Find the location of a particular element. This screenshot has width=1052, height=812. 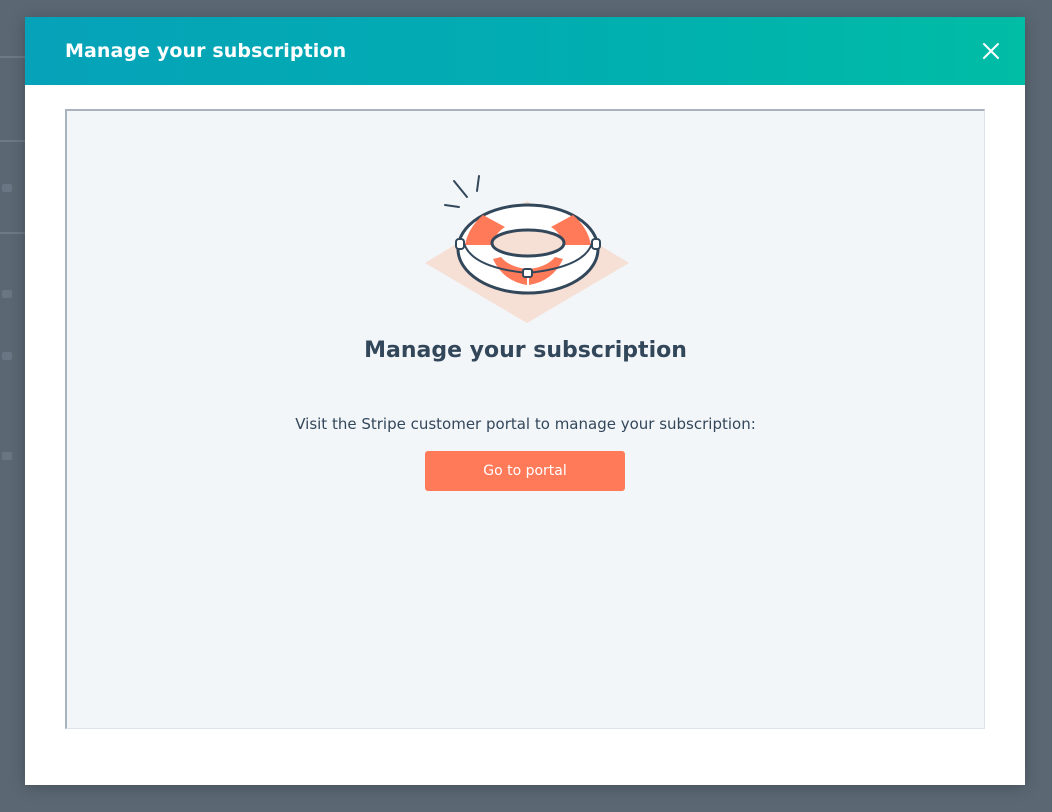

modal-title: Manage your subscription is located at coordinates (206, 51).